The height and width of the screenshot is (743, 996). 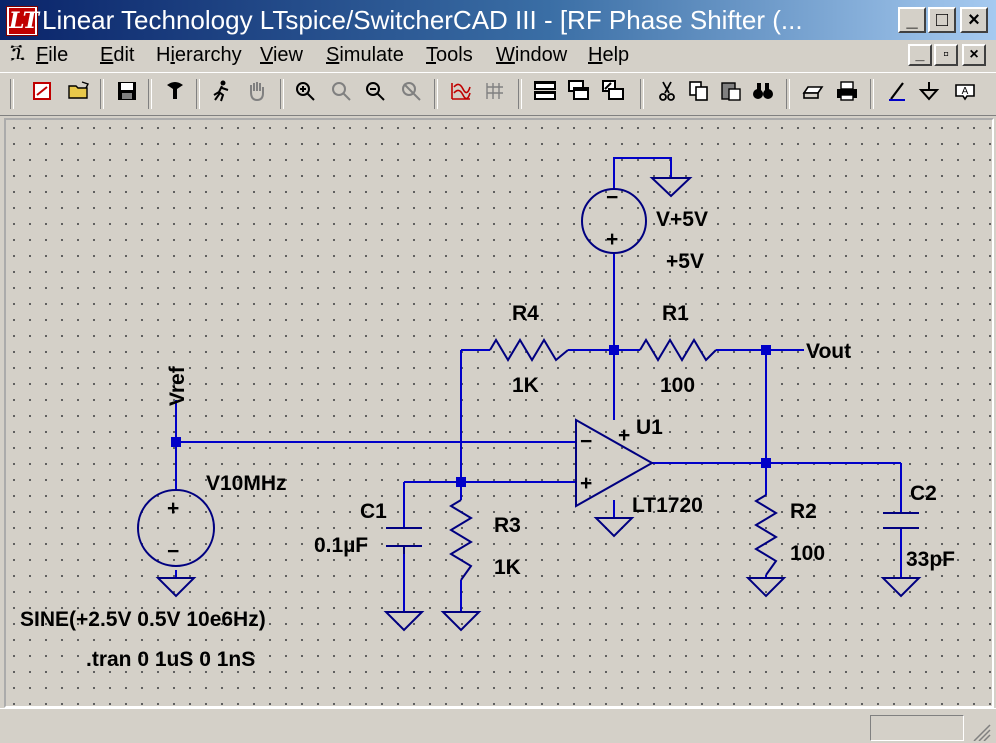 What do you see at coordinates (579, 94) in the screenshot?
I see `cascade-icon` at bounding box center [579, 94].